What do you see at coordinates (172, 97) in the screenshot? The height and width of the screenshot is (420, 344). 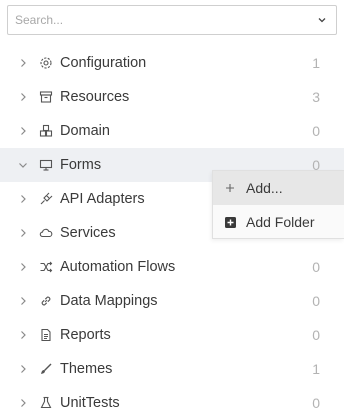 I see `tree-item-resources: Resources 3` at bounding box center [172, 97].